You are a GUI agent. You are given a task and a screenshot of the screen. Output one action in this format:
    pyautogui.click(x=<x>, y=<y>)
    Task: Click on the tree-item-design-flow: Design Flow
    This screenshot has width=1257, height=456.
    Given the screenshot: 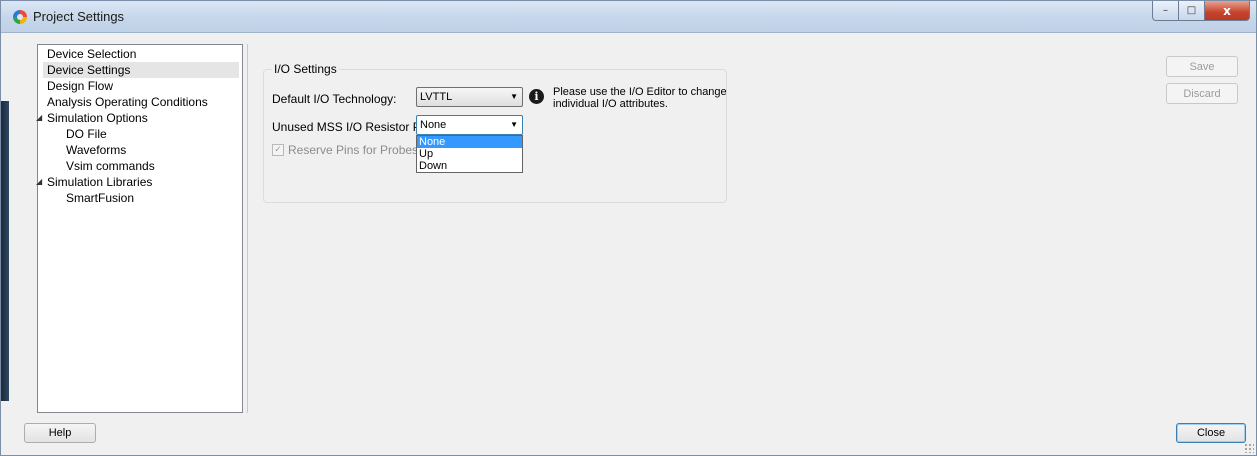 What is the action you would take?
    pyautogui.click(x=80, y=86)
    